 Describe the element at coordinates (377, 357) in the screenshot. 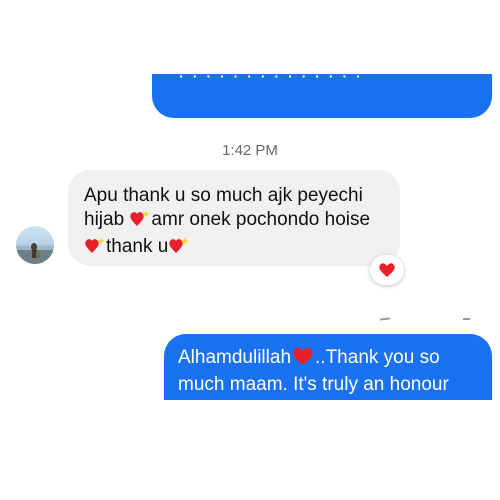

I see `message-line: ..Thank you so` at that location.